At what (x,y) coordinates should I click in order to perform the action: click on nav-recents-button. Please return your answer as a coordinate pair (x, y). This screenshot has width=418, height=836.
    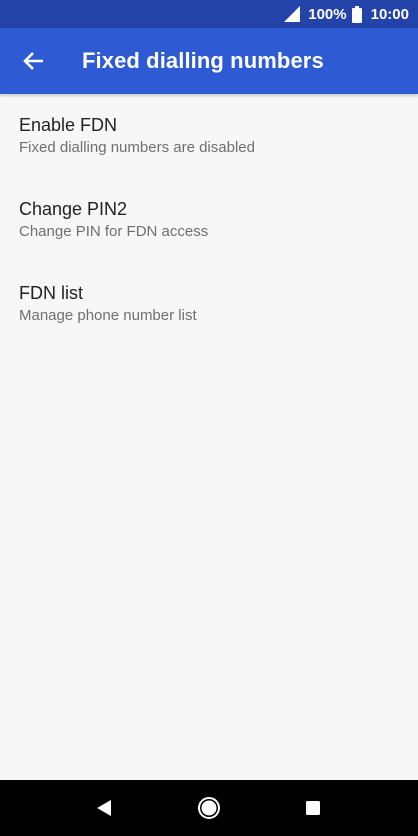
    Looking at the image, I should click on (313, 808).